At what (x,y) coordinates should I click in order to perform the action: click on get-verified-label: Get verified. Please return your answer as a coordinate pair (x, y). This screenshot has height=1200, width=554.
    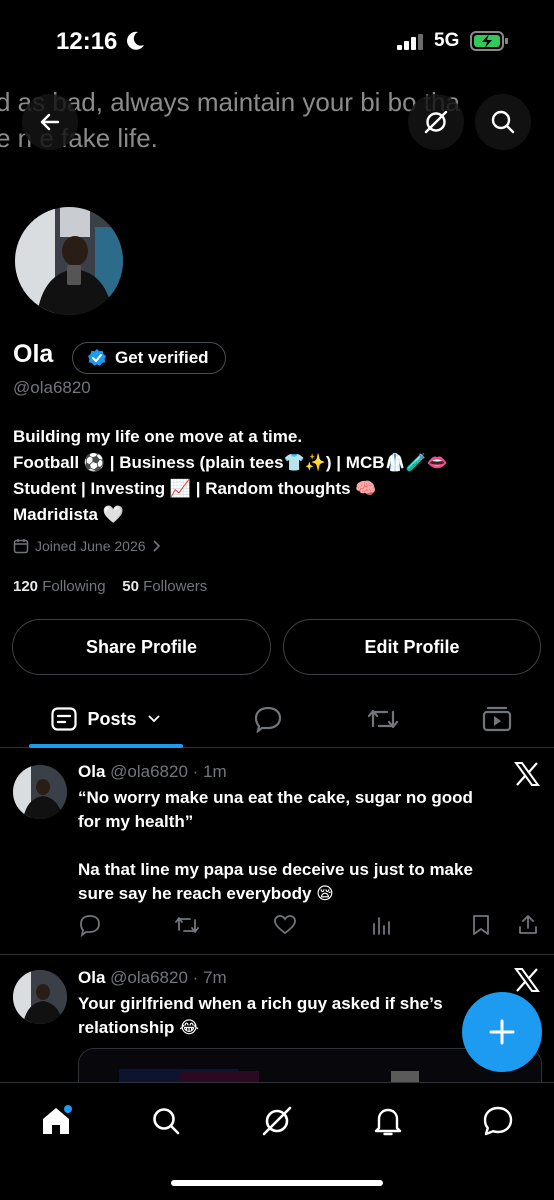
    Looking at the image, I should click on (162, 357).